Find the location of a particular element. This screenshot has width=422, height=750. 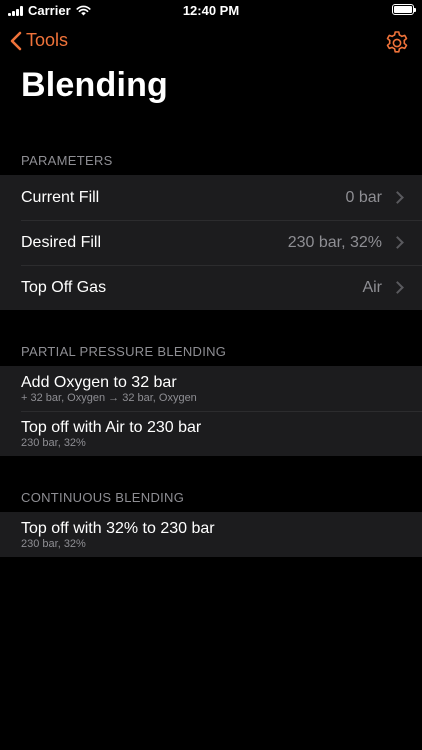

desired-fill-row: Desired Fill 230 bar, 32% is located at coordinates (211, 242).